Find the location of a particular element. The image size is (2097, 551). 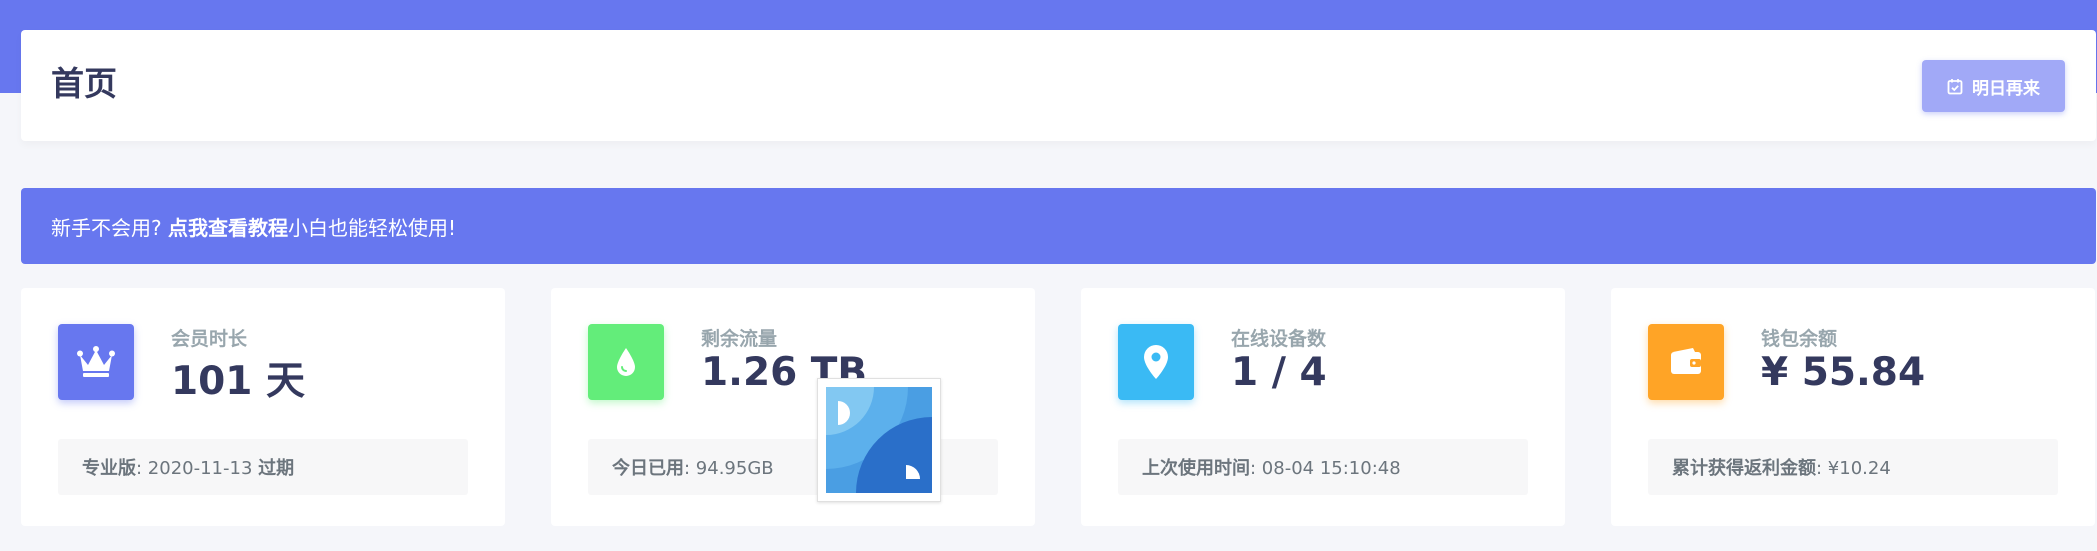

checkin-label: 明日再来 is located at coordinates (2006, 88).